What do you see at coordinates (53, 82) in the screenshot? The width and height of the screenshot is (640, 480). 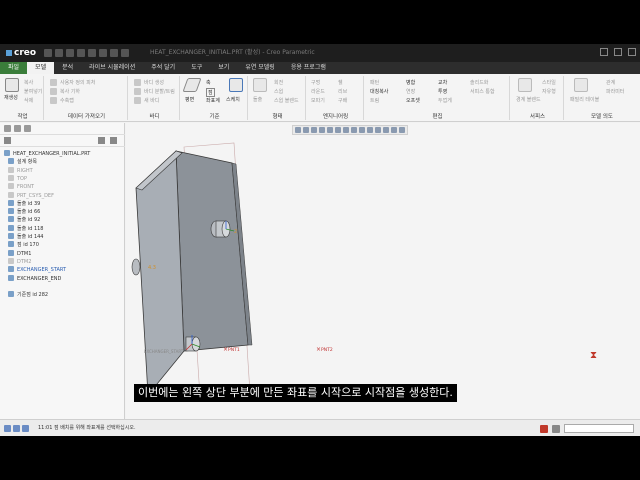 I see `udf-icon` at bounding box center [53, 82].